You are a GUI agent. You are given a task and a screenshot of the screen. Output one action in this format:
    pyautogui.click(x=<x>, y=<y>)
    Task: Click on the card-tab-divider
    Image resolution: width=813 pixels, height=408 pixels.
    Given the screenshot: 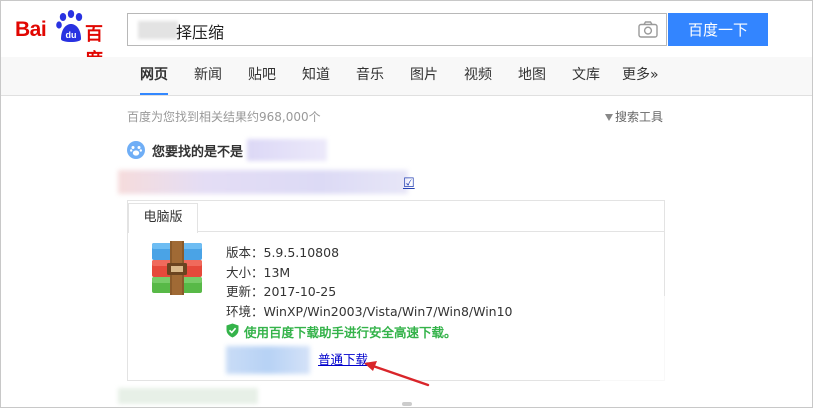 What is the action you would take?
    pyautogui.click(x=396, y=231)
    